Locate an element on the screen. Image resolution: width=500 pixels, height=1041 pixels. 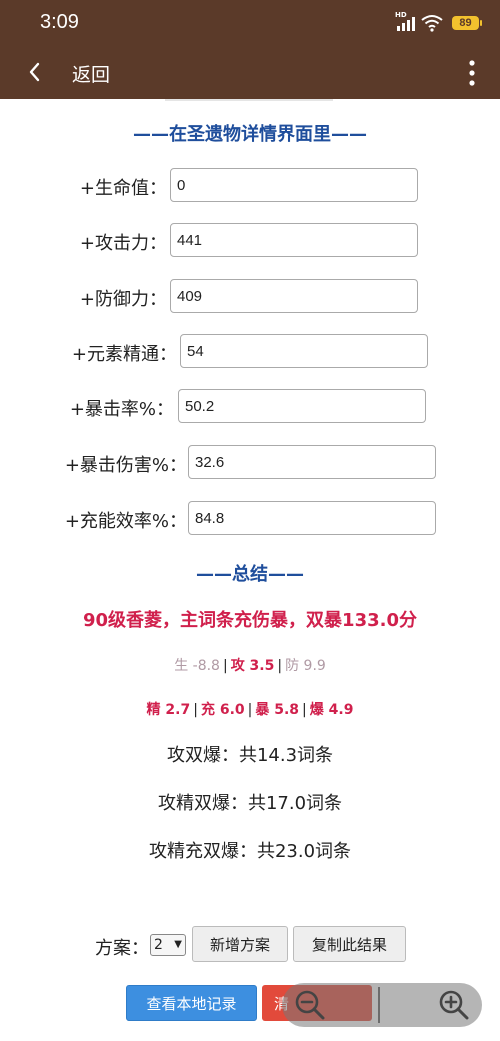
field-row-cr: +暴击率%： is located at coordinates (250, 407).